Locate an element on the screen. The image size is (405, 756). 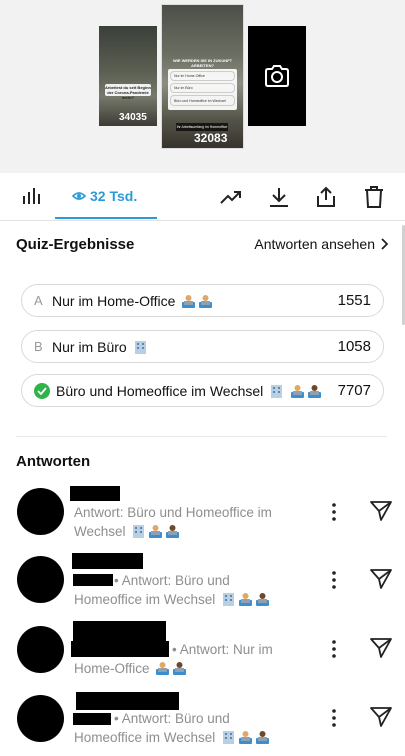
insights-toolbar is located at coordinates (202, 197).